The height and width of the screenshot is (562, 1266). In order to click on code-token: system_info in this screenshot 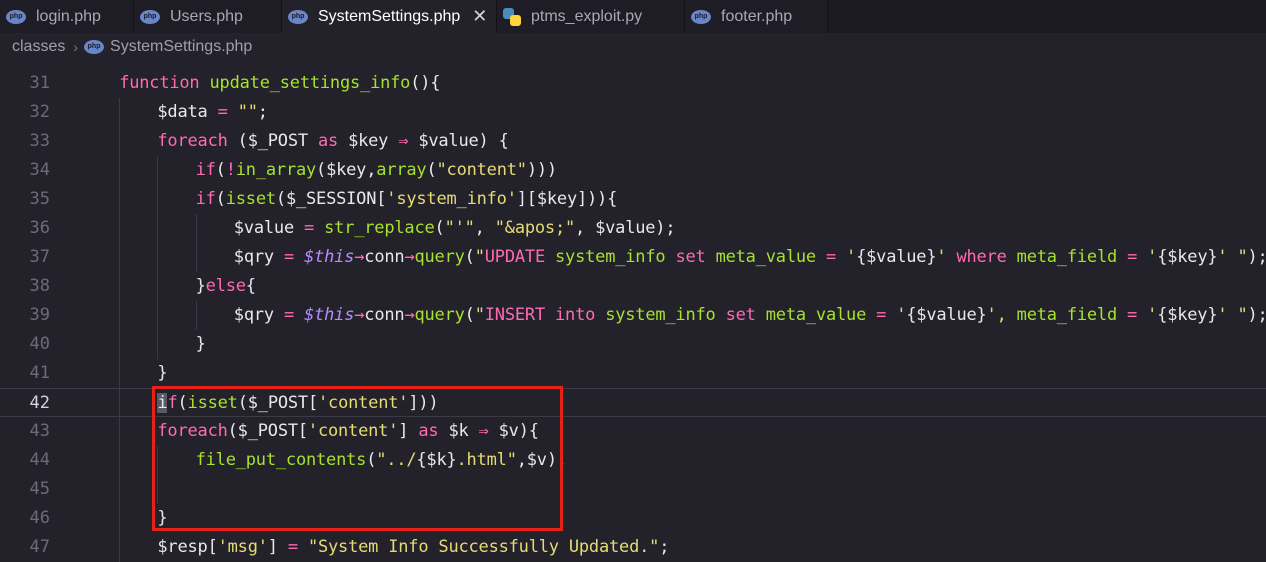, I will do `click(615, 257)`.